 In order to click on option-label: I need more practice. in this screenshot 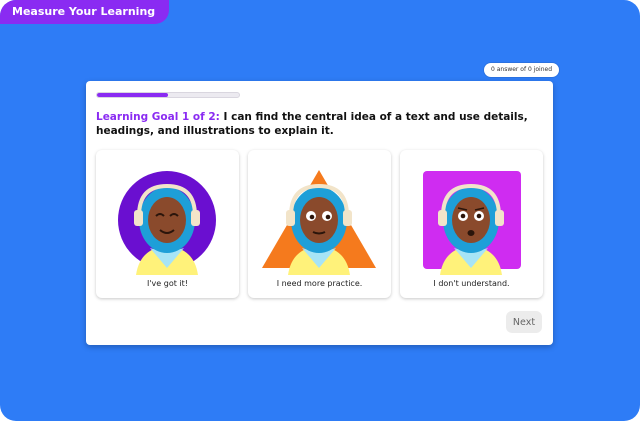, I will do `click(319, 283)`.